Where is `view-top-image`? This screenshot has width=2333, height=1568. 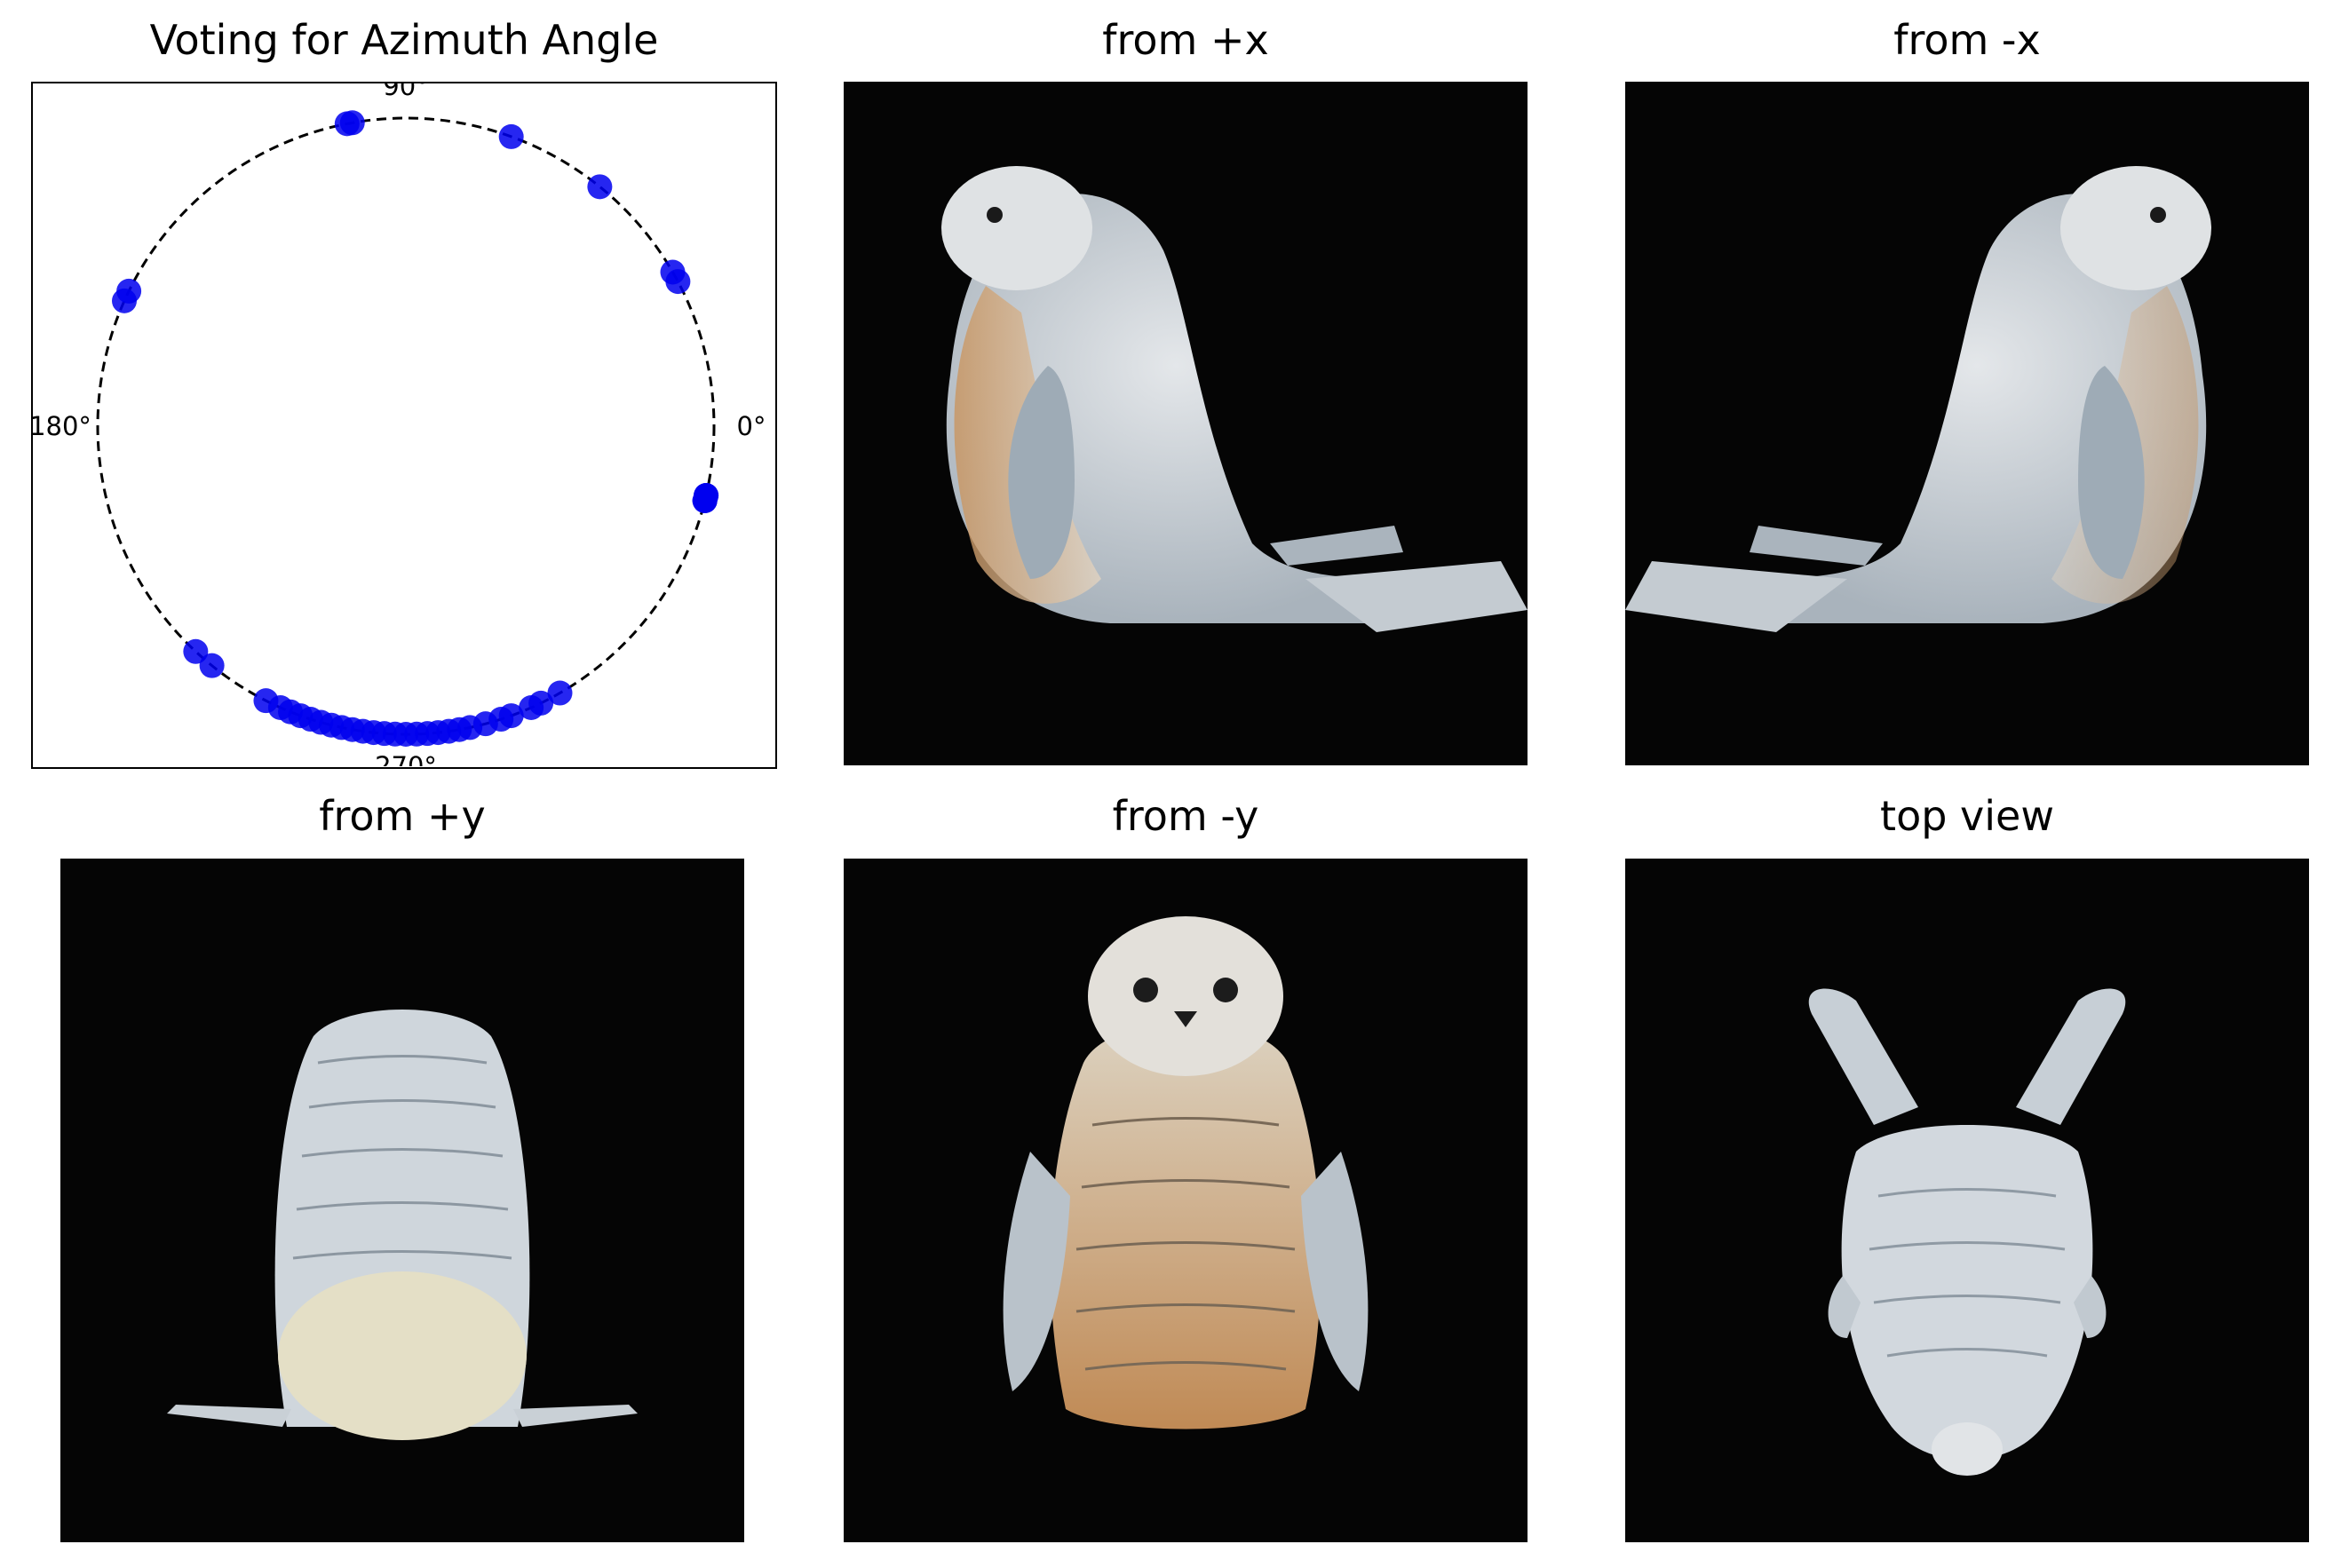
view-top-image is located at coordinates (1967, 1200).